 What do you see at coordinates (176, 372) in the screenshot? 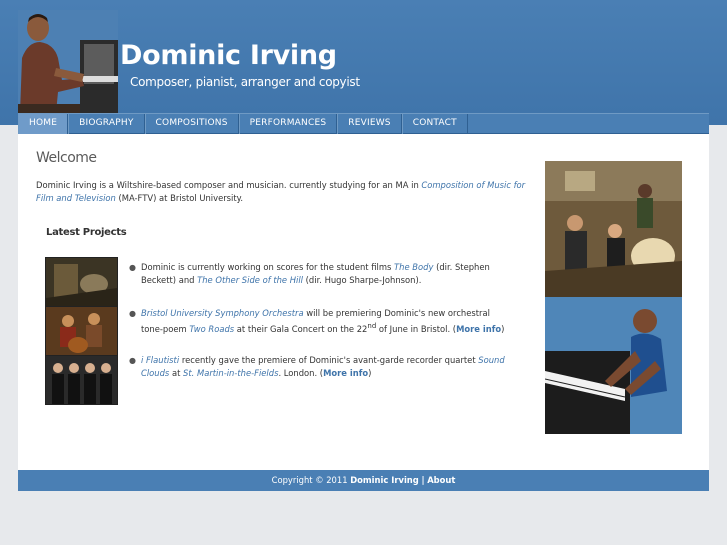
I see `project-text: at` at bounding box center [176, 372].